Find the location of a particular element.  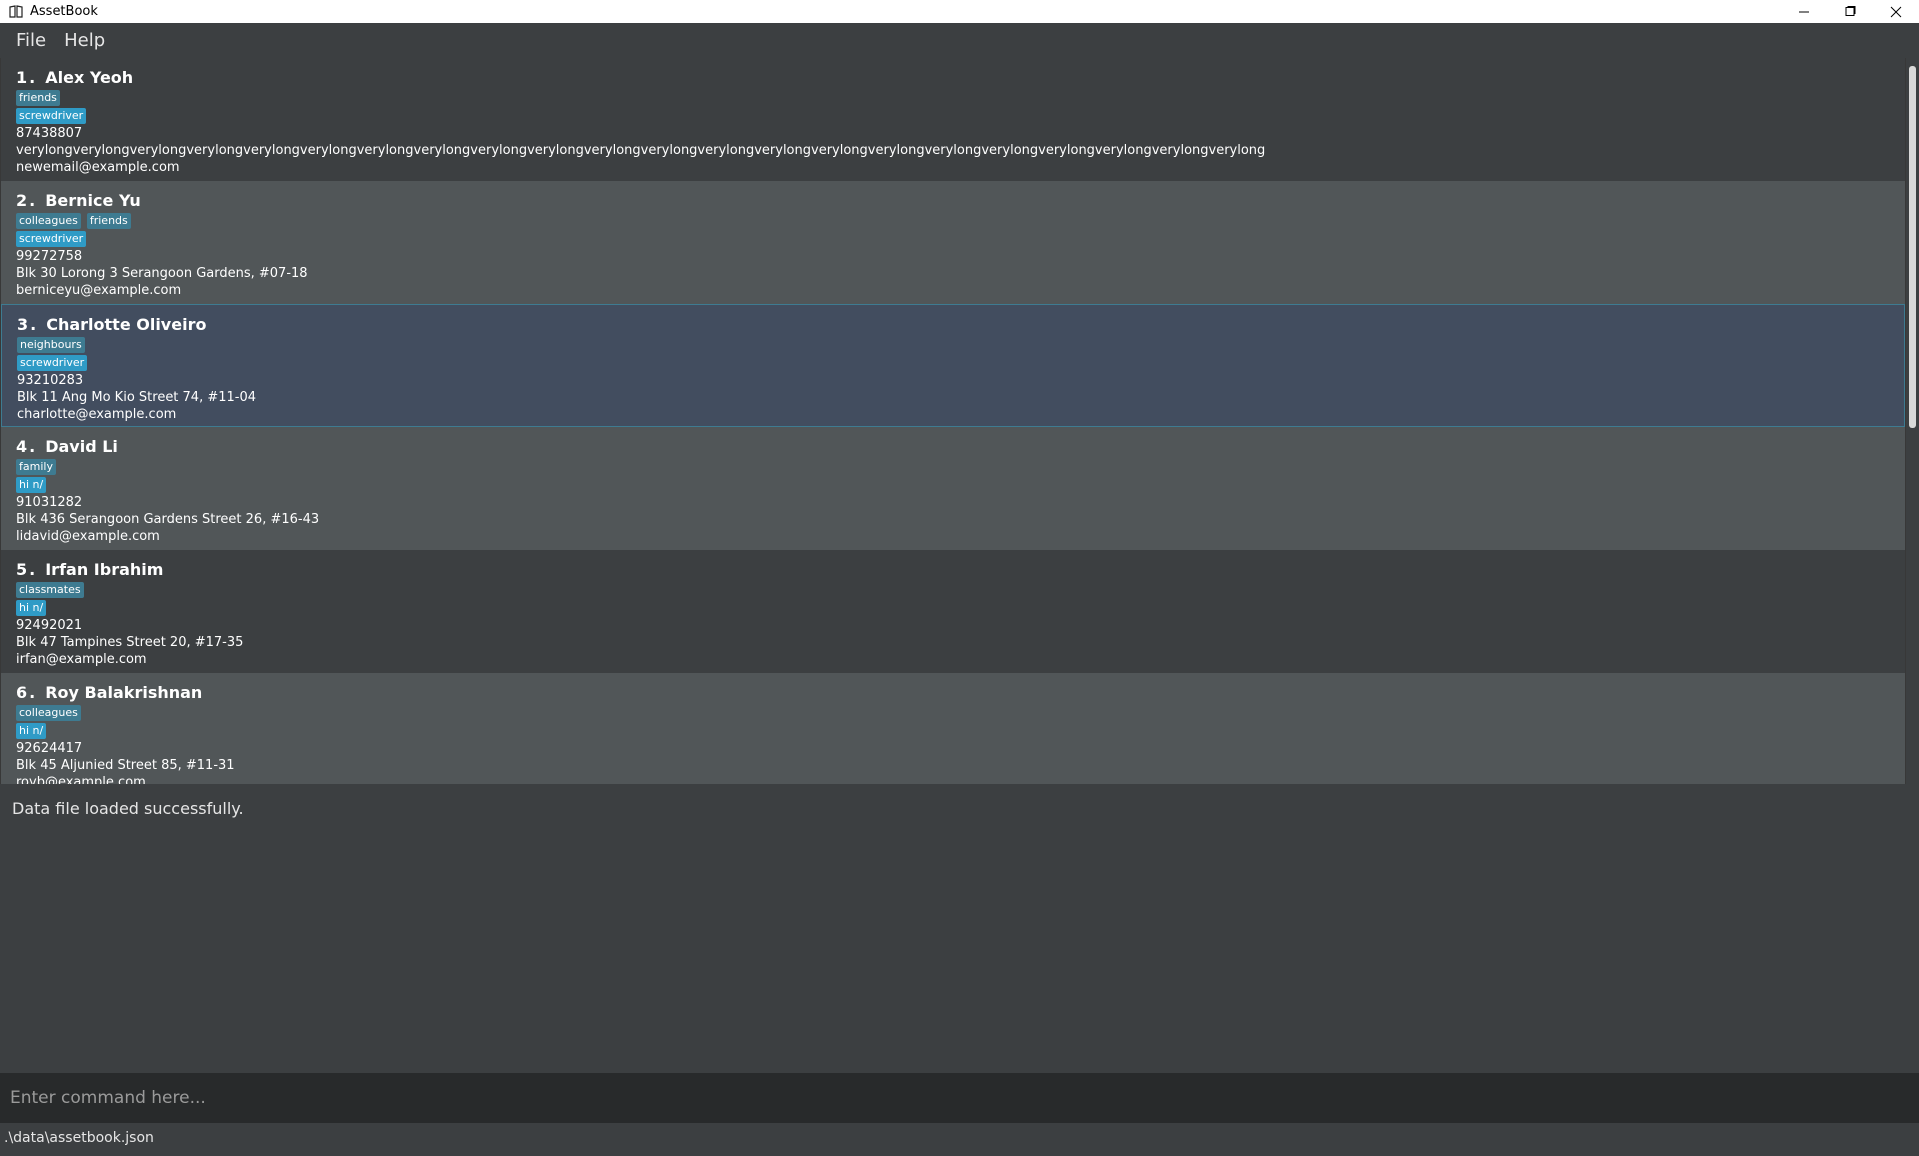

command-box is located at coordinates (959, 1098).